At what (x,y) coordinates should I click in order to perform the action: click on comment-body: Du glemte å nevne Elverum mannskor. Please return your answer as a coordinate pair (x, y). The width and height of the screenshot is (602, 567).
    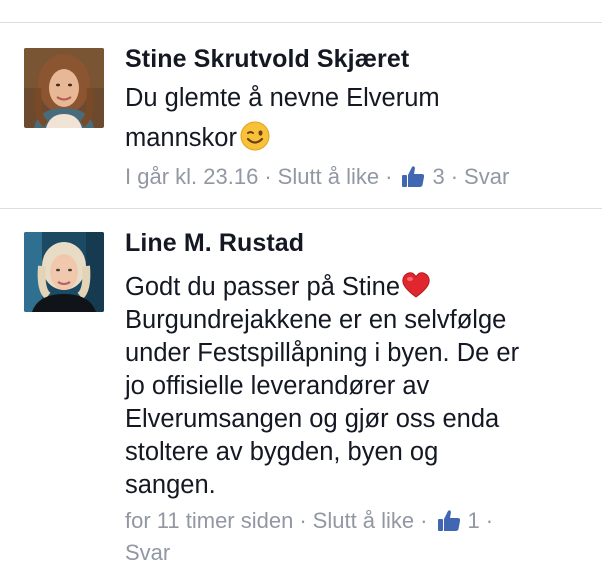
    Looking at the image, I should click on (360, 118).